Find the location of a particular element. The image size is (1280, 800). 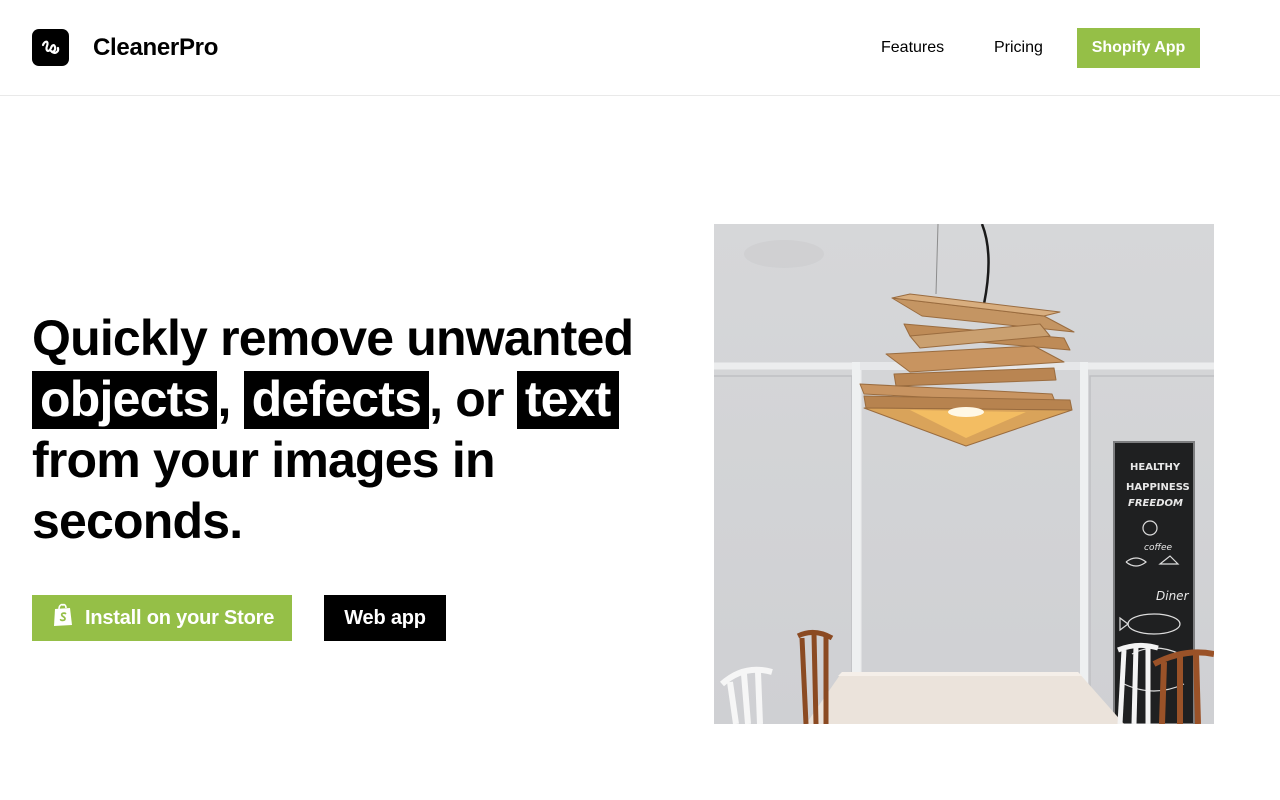

highlight-defects: defects is located at coordinates (336, 400).